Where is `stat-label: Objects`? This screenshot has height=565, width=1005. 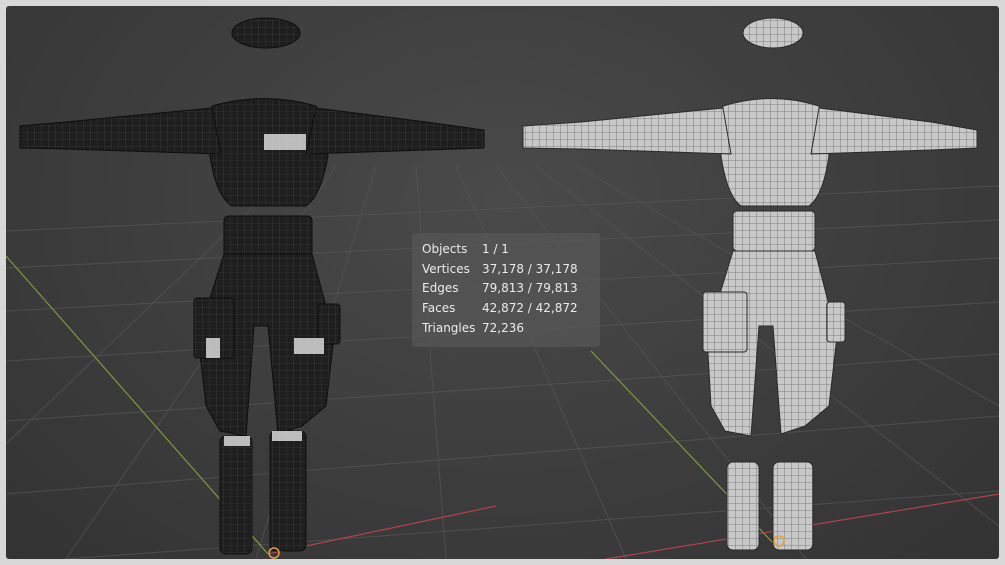
stat-label: Objects is located at coordinates (445, 249).